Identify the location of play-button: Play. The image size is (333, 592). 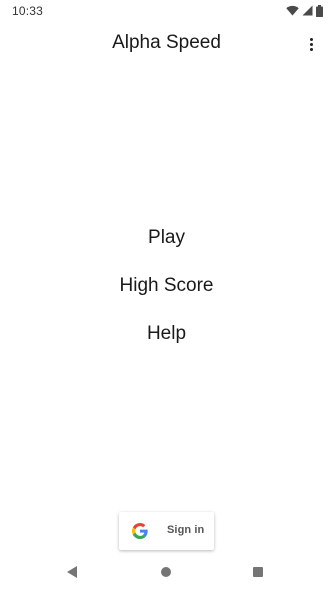
(166, 248).